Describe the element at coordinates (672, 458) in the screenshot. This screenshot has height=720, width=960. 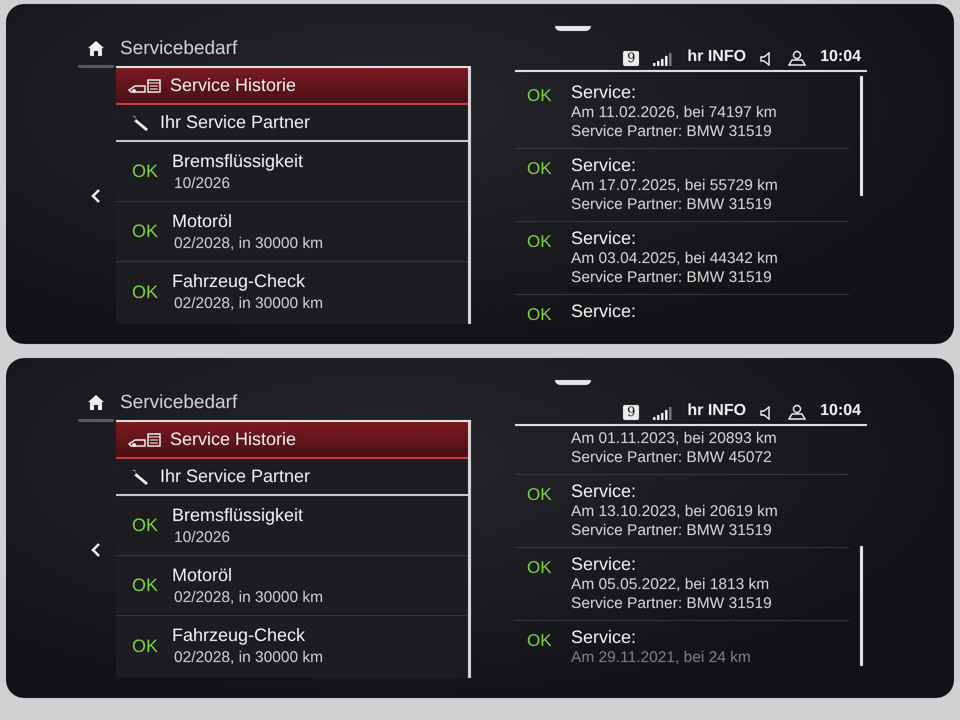
I see `entry-detail: Service Partner: BMW 45072` at that location.